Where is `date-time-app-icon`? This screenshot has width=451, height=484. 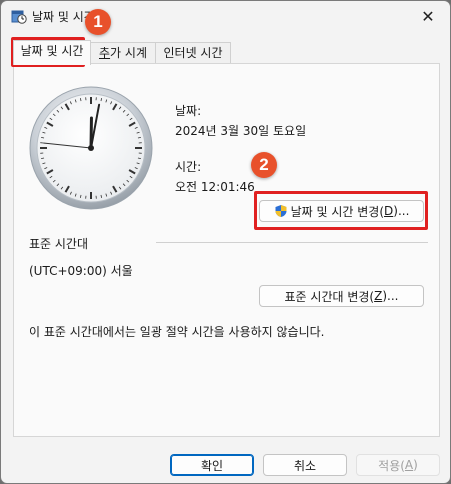 date-time-app-icon is located at coordinates (19, 17).